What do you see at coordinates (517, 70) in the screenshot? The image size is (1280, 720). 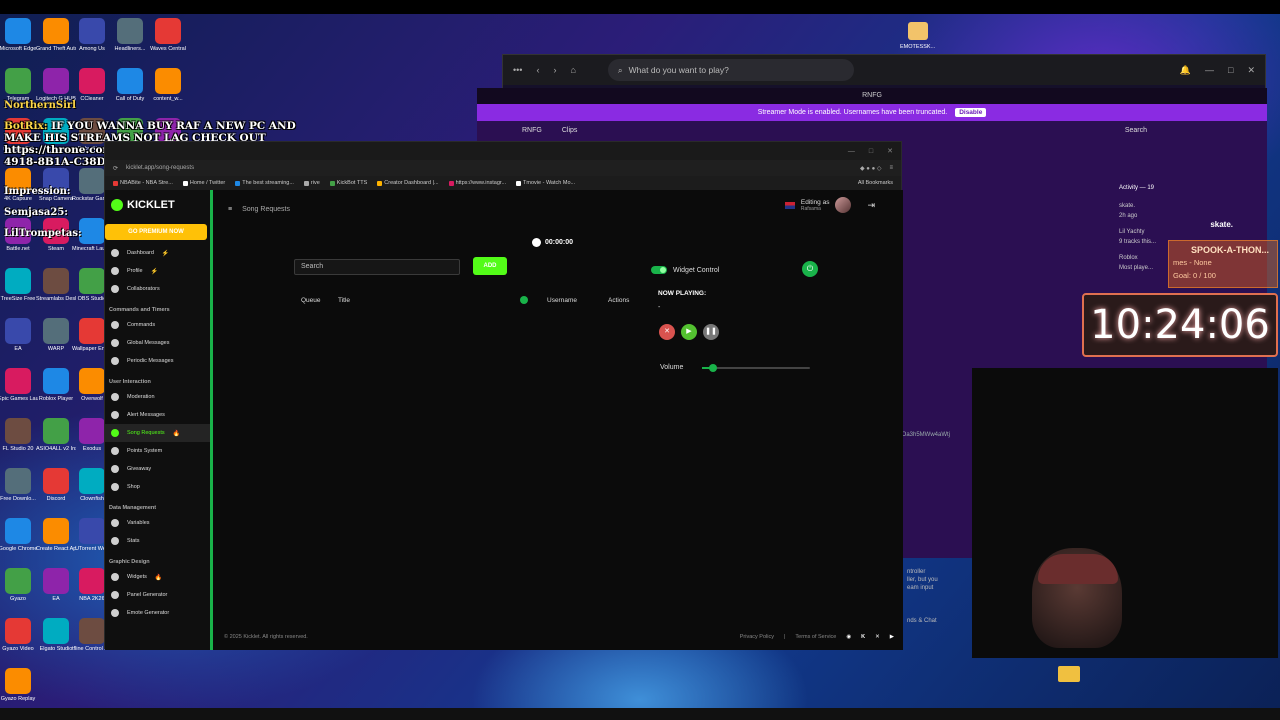 I see `menu-dots-icon: •••` at bounding box center [517, 70].